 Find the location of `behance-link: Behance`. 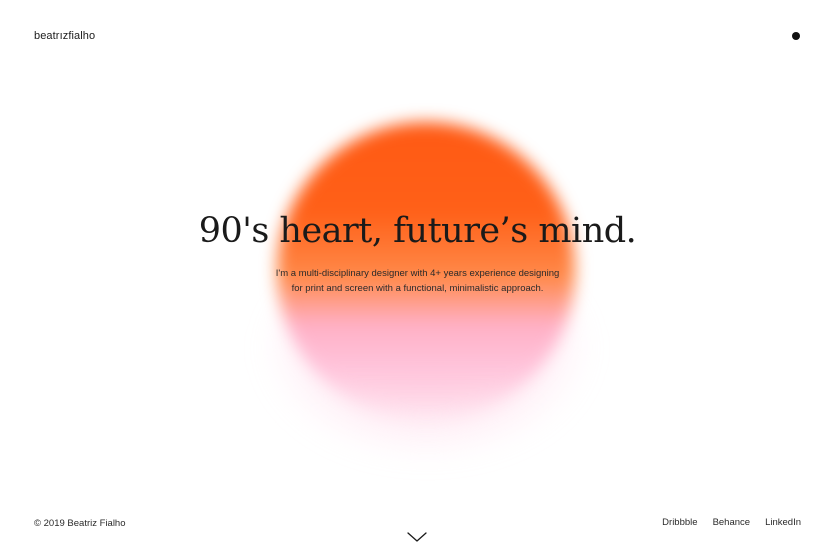

behance-link: Behance is located at coordinates (732, 522).